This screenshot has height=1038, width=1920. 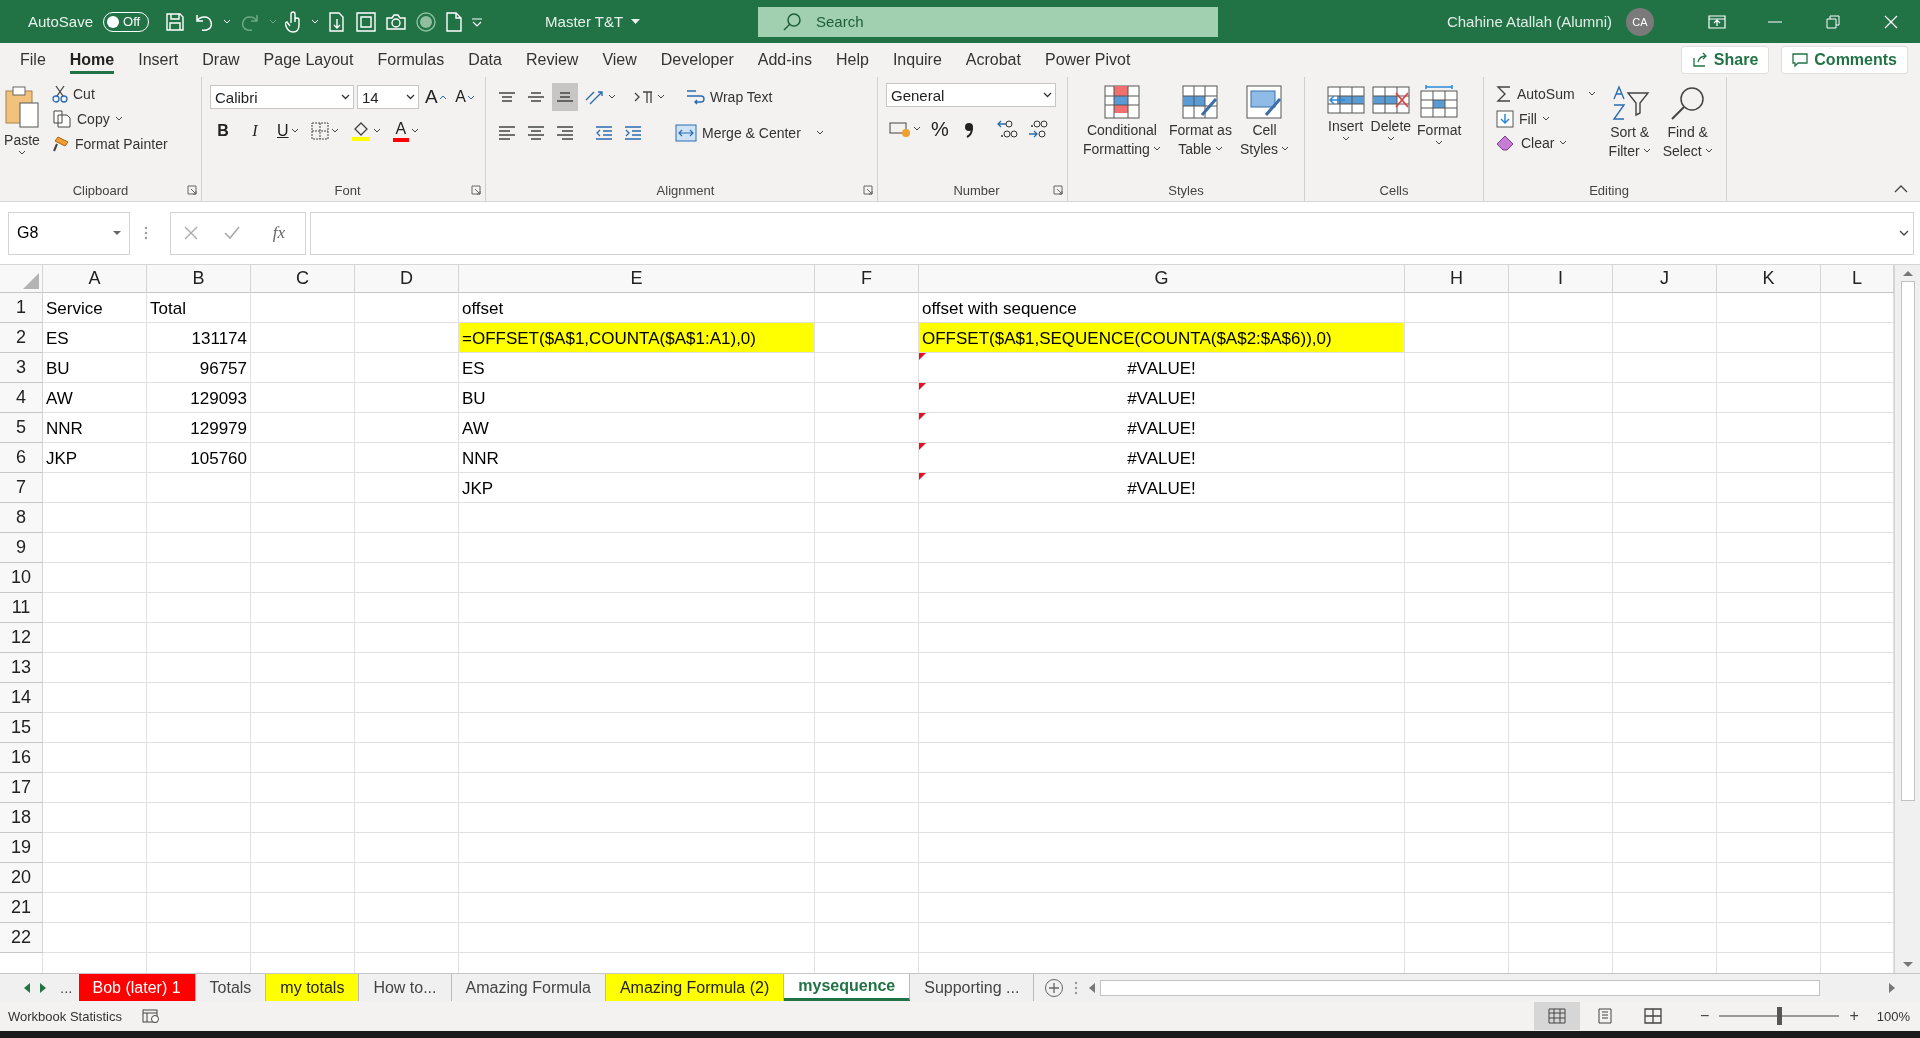 I want to click on column-header: A, so click(x=95, y=279).